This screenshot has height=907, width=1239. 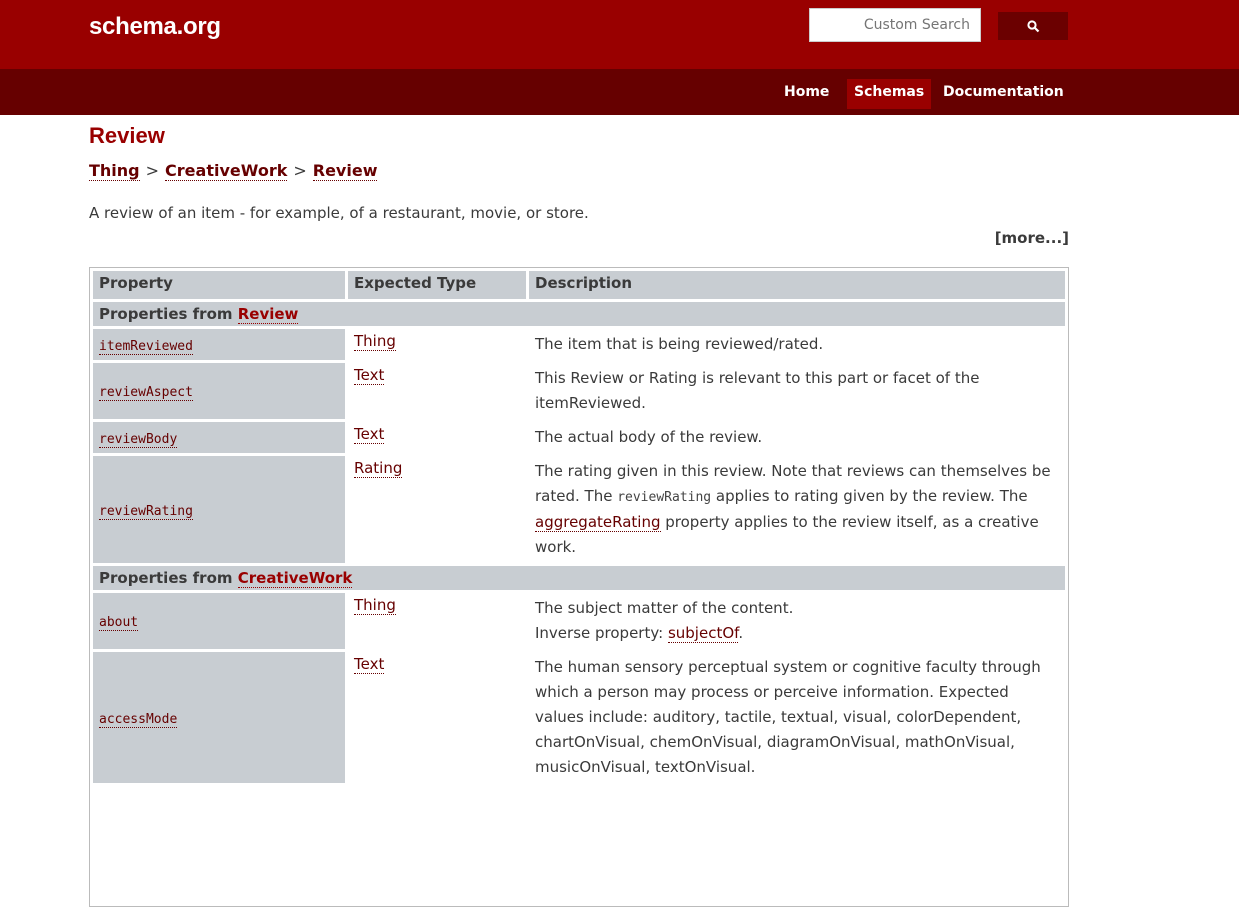 I want to click on nav-schemas: Schemas, so click(x=889, y=94).